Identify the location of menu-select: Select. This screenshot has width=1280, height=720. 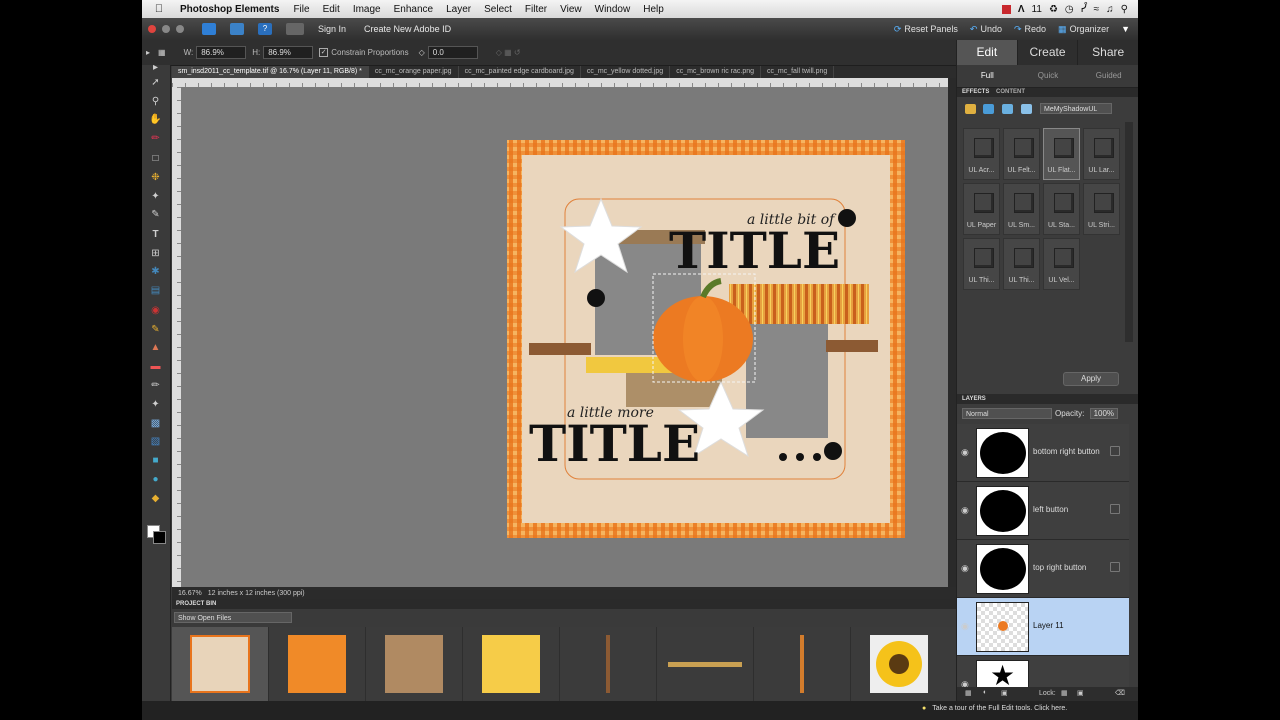
(498, 9).